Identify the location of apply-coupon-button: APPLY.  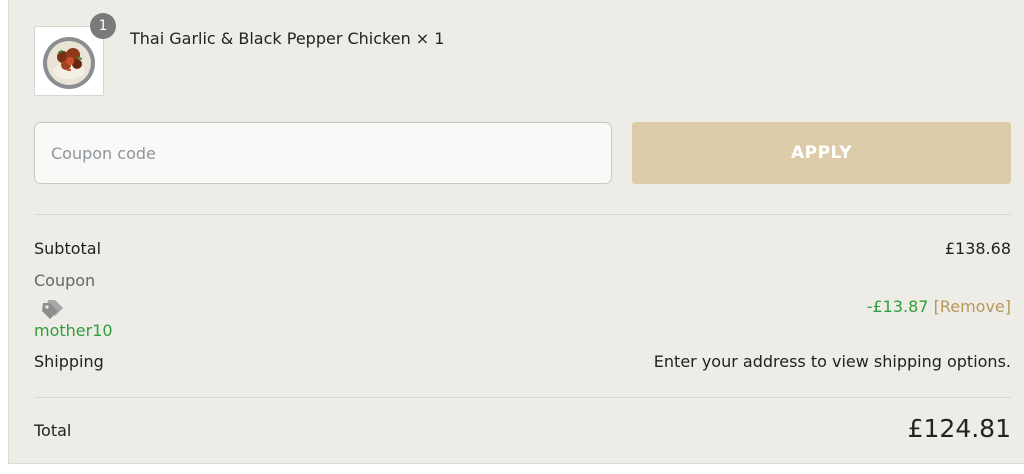
(821, 153).